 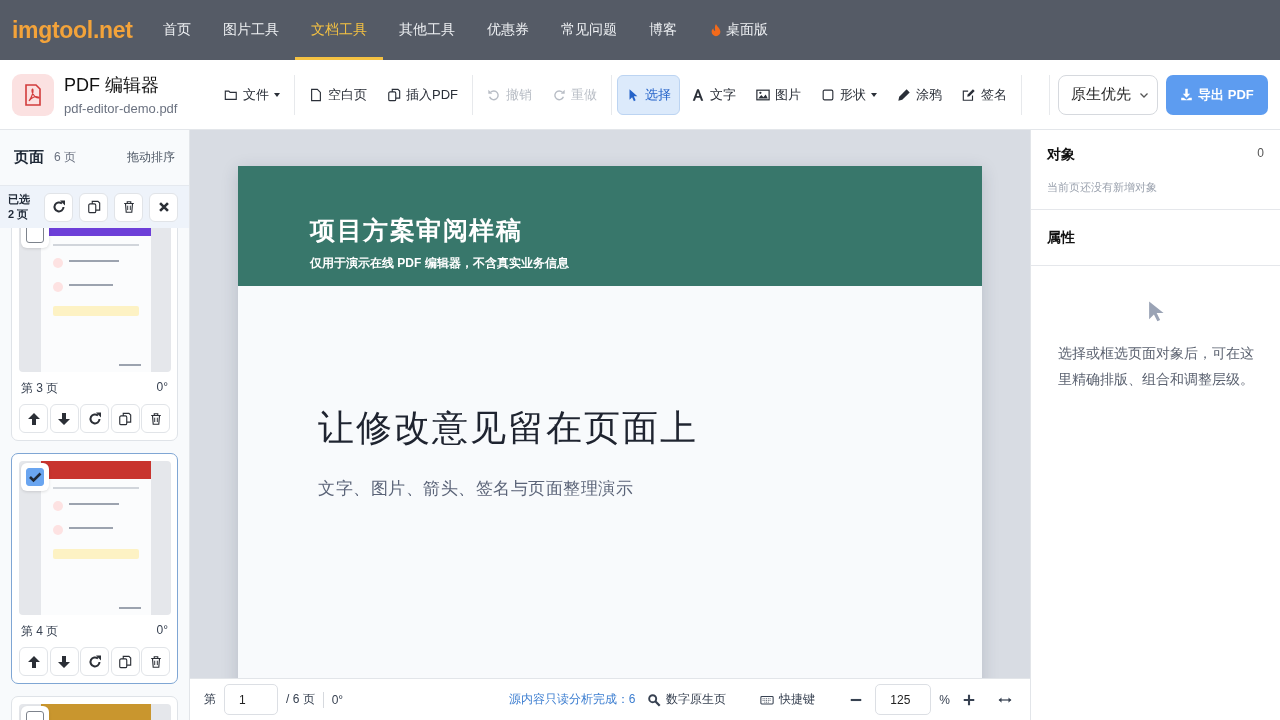 I want to click on check-icon, so click(x=35, y=477).